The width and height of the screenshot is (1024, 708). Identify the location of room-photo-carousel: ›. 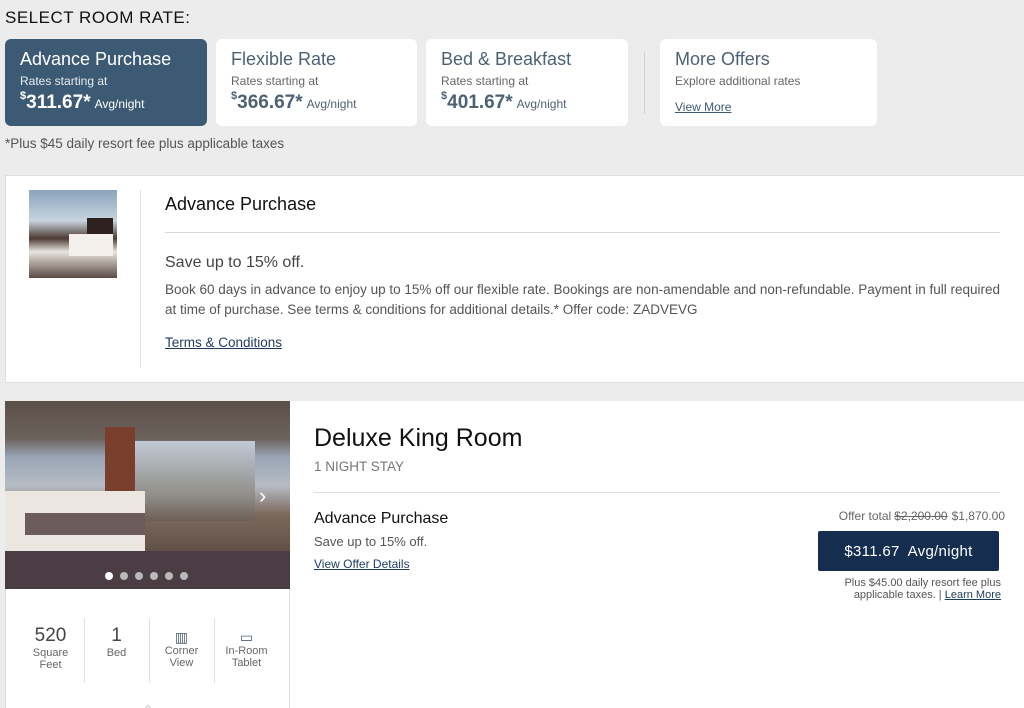
(147, 495).